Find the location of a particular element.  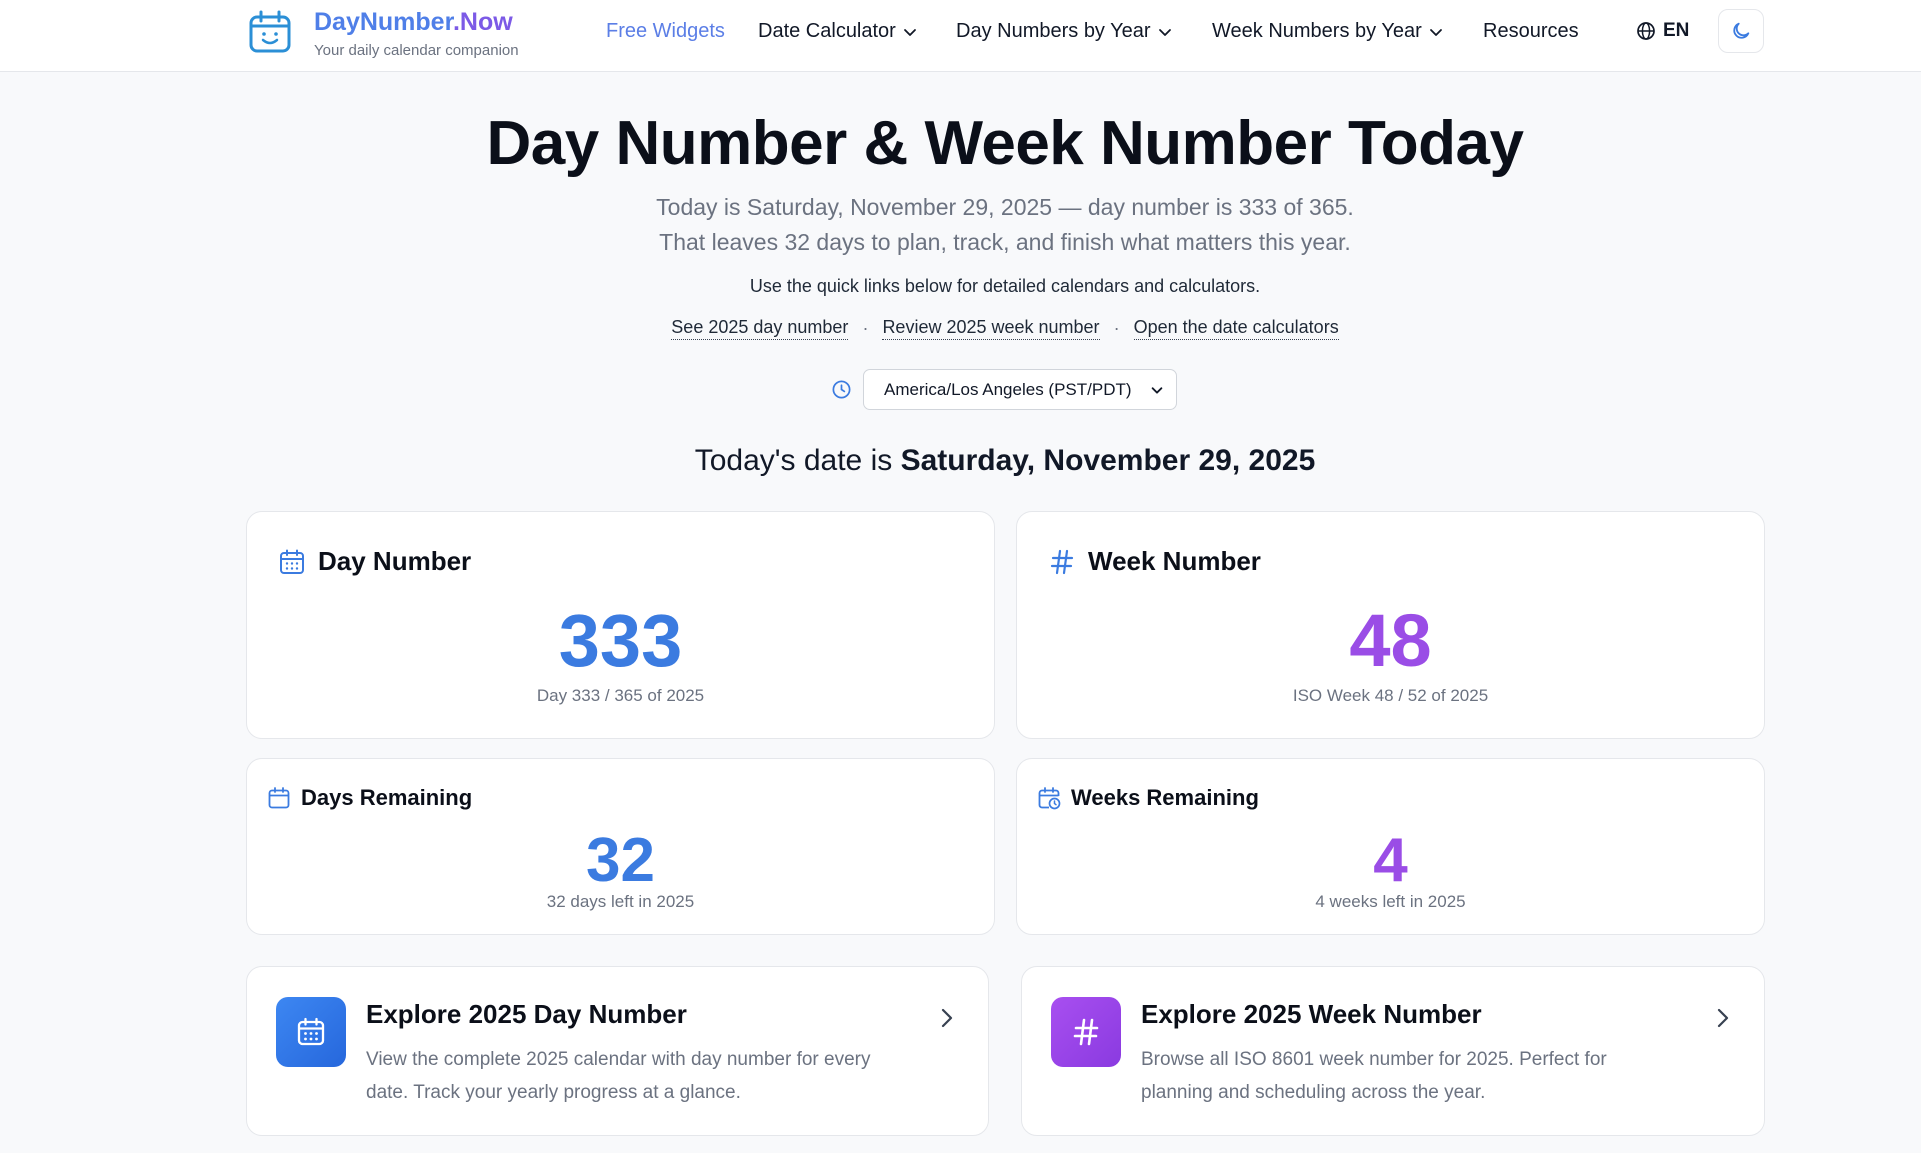

explore-week-title: Explore 2025 Week Number is located at coordinates (1311, 1014).